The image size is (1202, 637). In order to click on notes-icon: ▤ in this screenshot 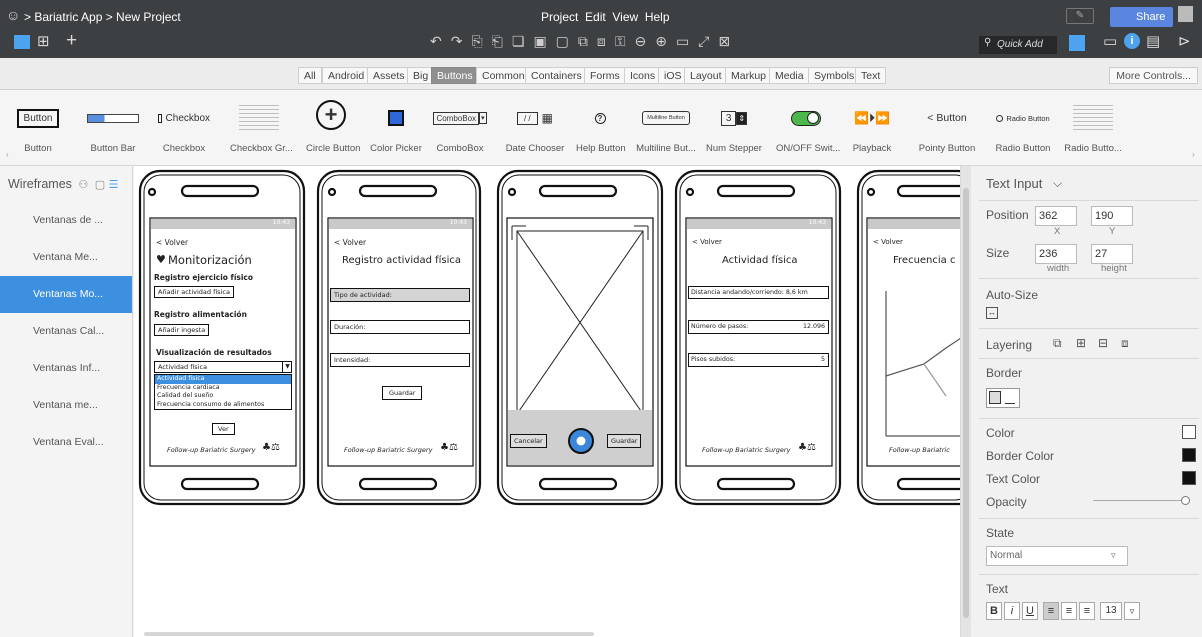, I will do `click(1153, 41)`.